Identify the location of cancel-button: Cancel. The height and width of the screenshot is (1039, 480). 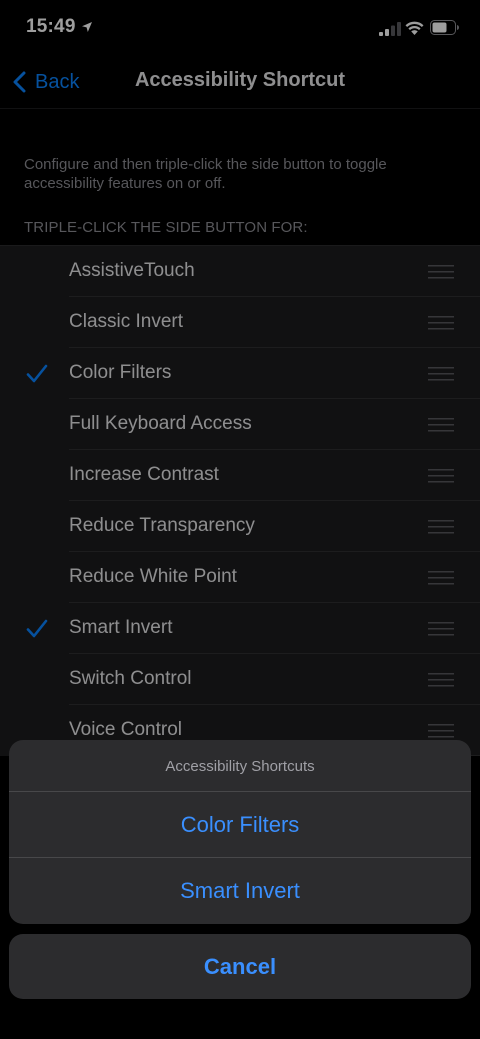
(240, 966).